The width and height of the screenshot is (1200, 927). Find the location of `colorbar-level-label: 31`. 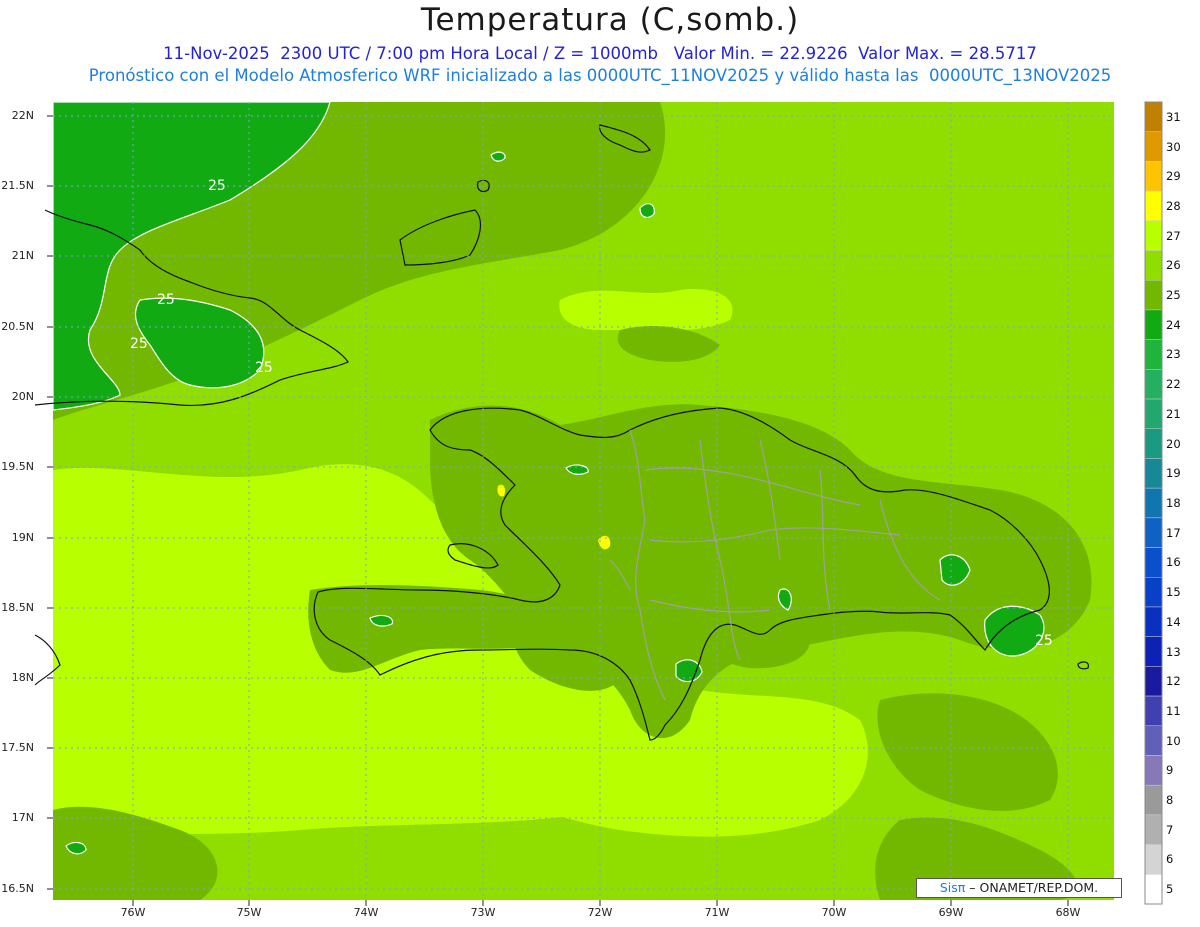

colorbar-level-label: 31 is located at coordinates (1173, 116).